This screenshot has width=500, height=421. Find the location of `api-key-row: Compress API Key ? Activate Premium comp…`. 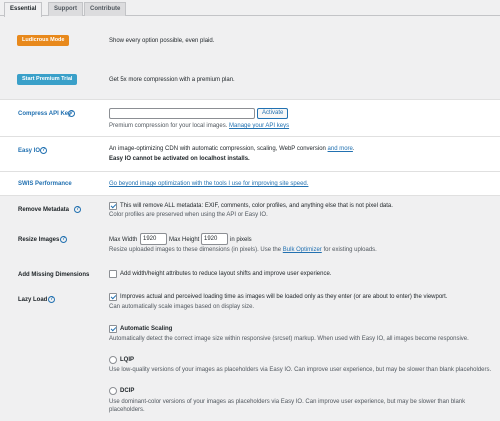

api-key-row: Compress API Key ? Activate Premium comp… is located at coordinates (250, 118).